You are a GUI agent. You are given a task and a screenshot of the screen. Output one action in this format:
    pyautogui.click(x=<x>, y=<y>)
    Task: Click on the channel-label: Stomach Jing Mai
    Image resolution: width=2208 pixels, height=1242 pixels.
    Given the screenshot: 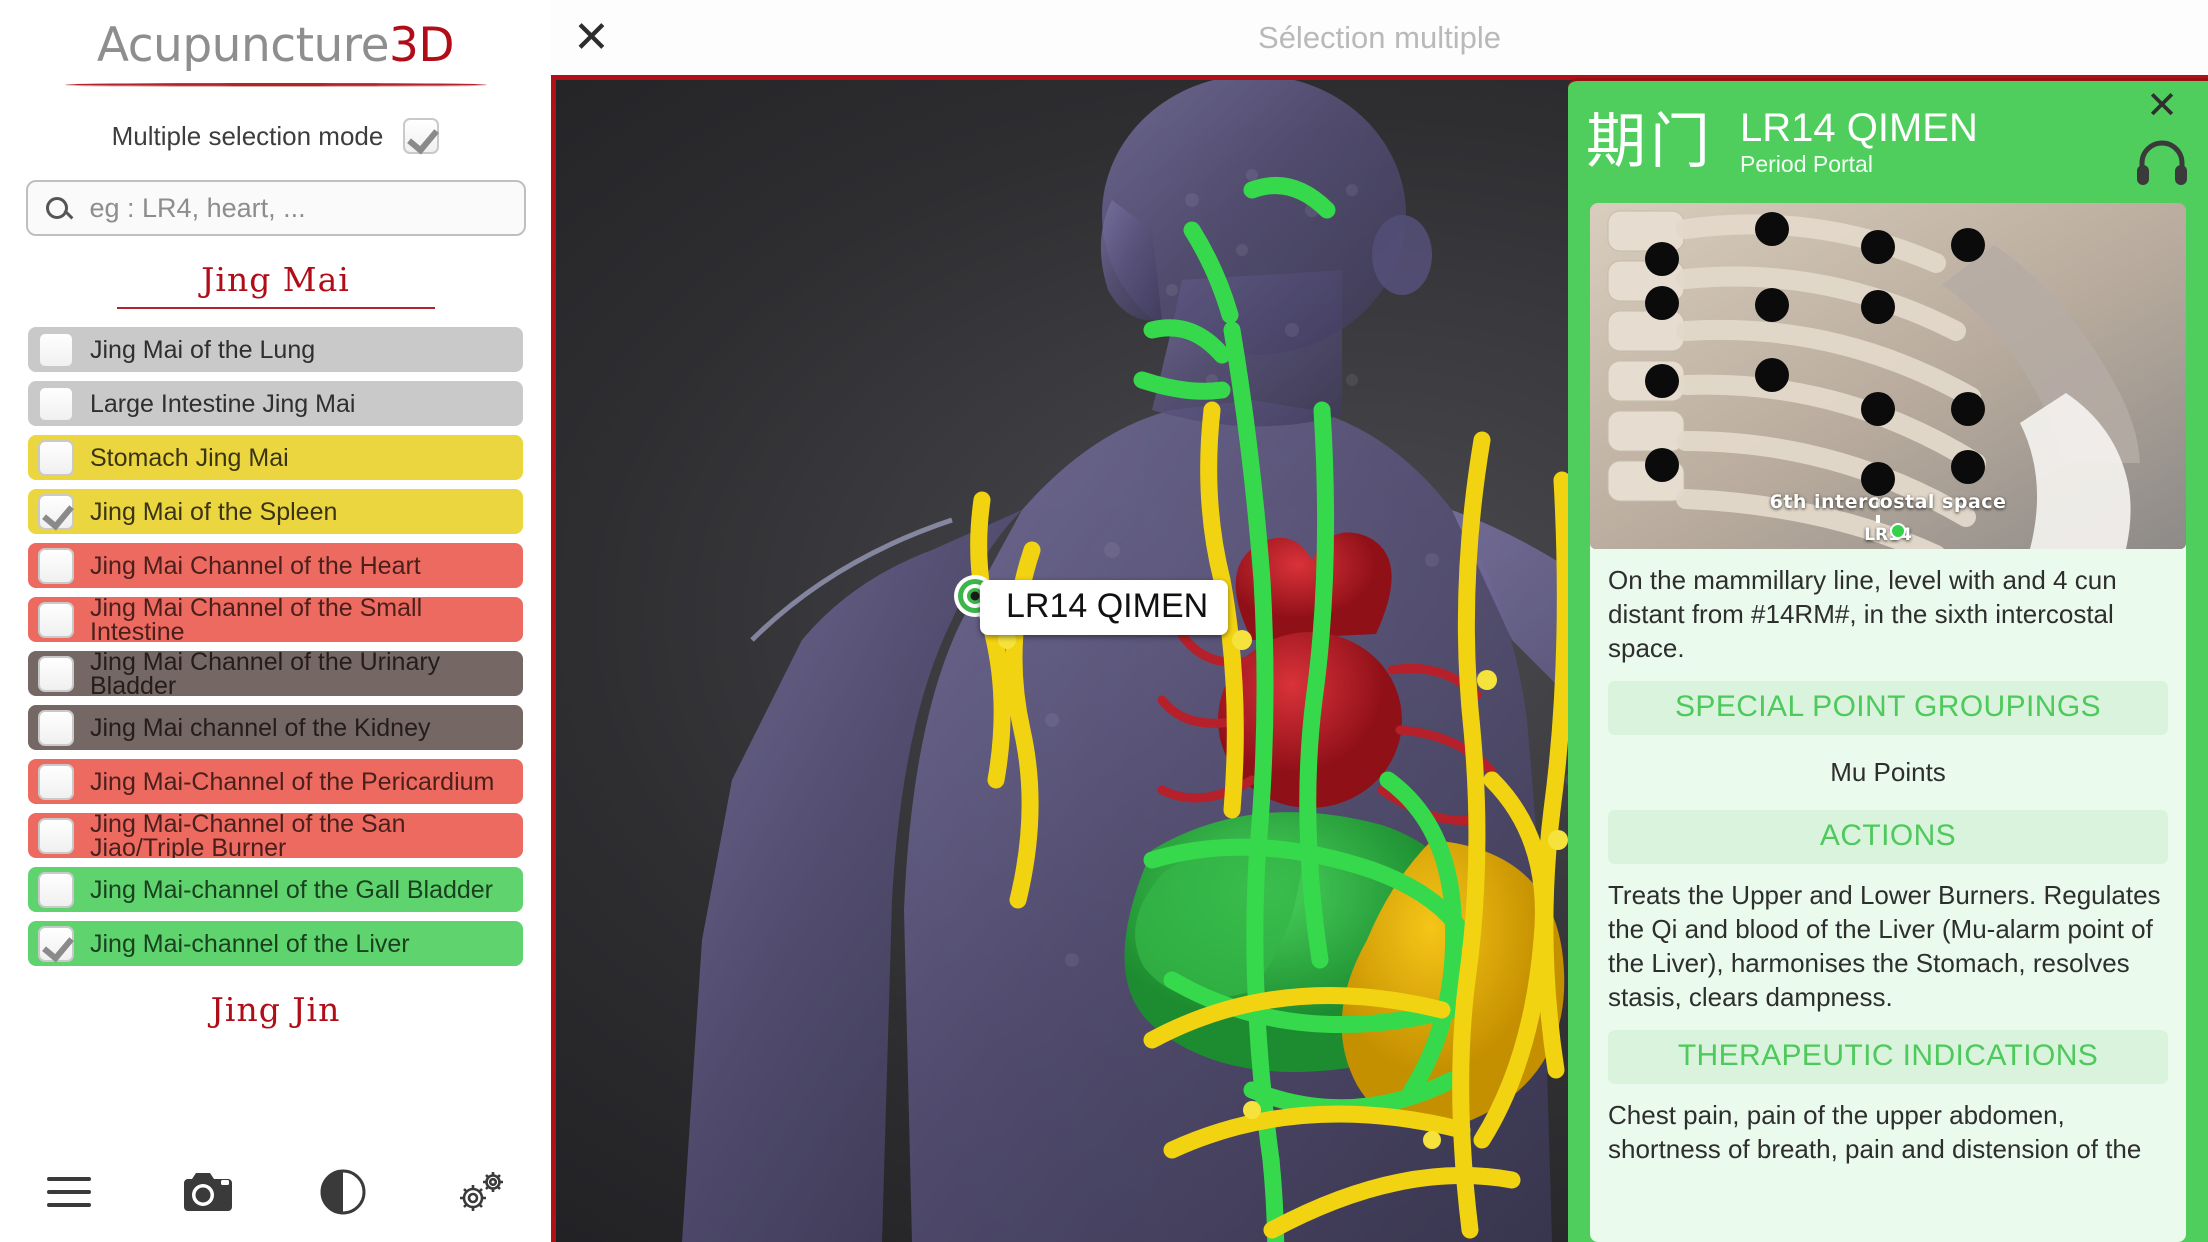 What is the action you would take?
    pyautogui.click(x=189, y=457)
    